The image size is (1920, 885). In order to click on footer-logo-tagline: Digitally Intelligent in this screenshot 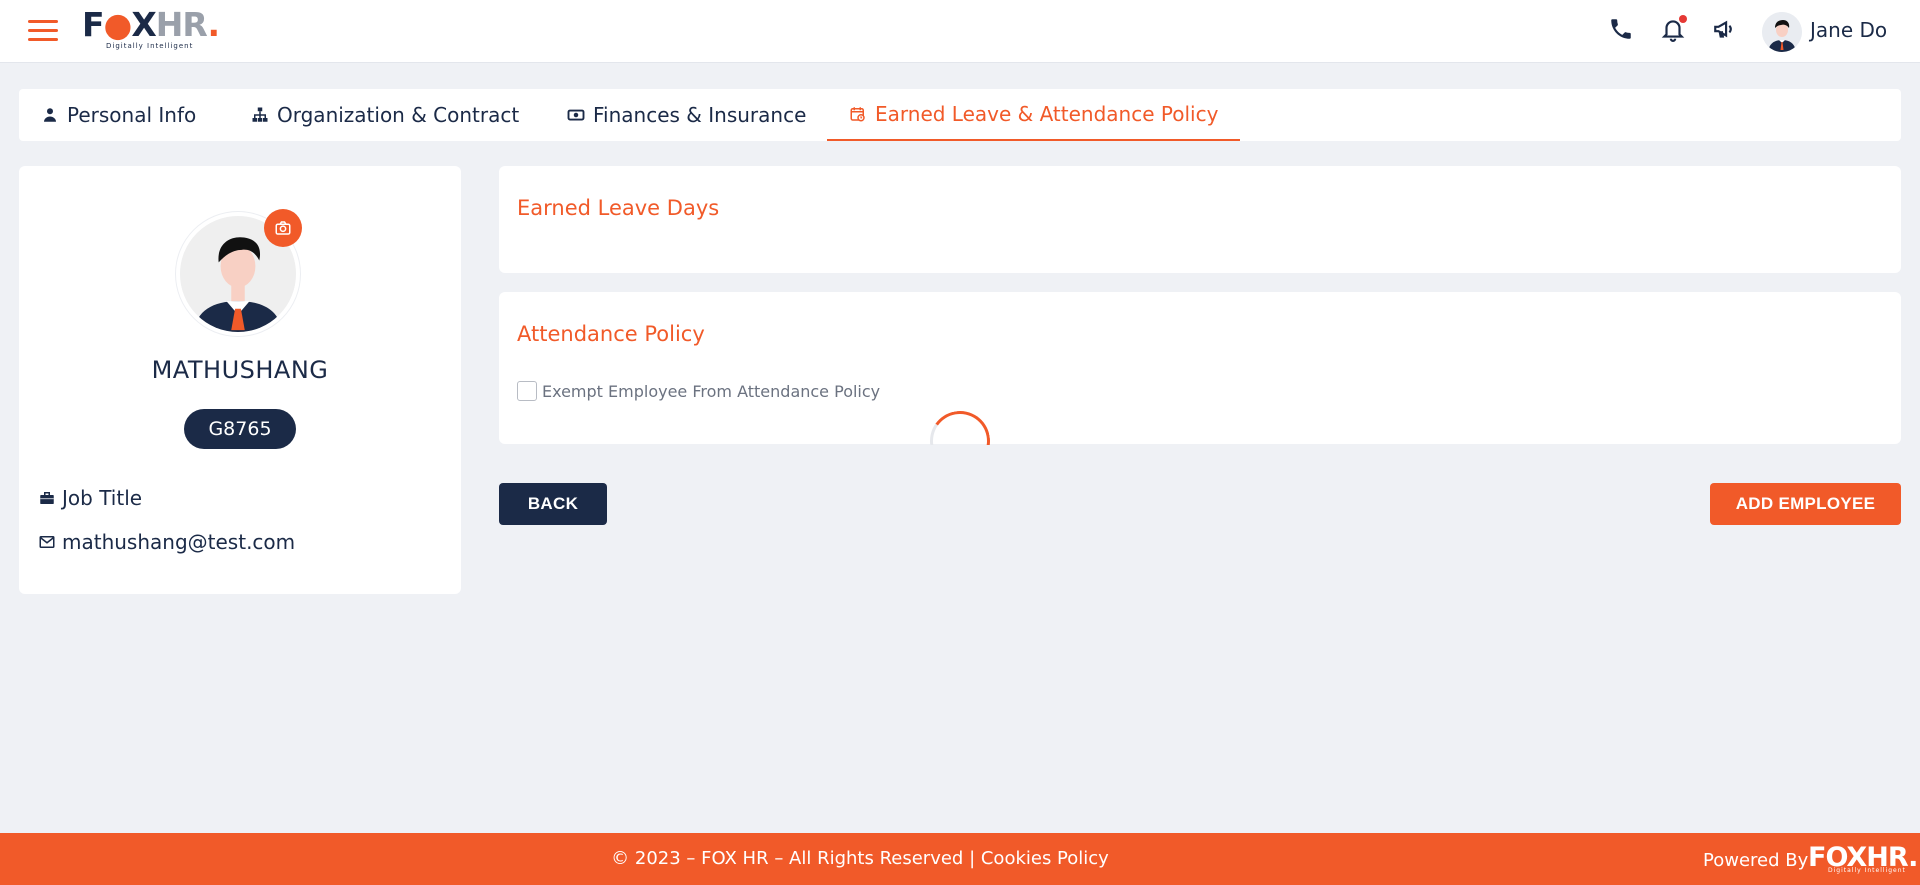, I will do `click(1867, 870)`.